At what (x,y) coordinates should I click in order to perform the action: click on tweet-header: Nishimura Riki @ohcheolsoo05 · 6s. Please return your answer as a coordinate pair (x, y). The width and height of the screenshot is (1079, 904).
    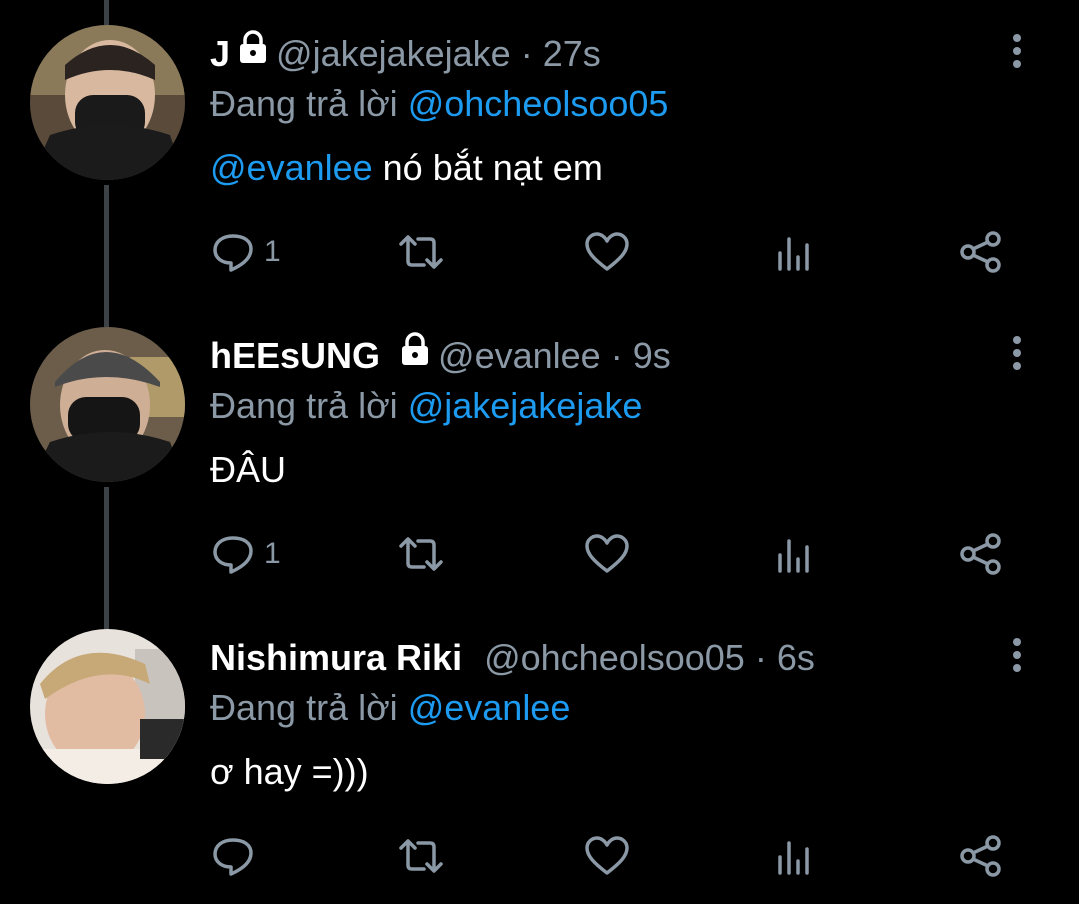
    Looking at the image, I should click on (512, 658).